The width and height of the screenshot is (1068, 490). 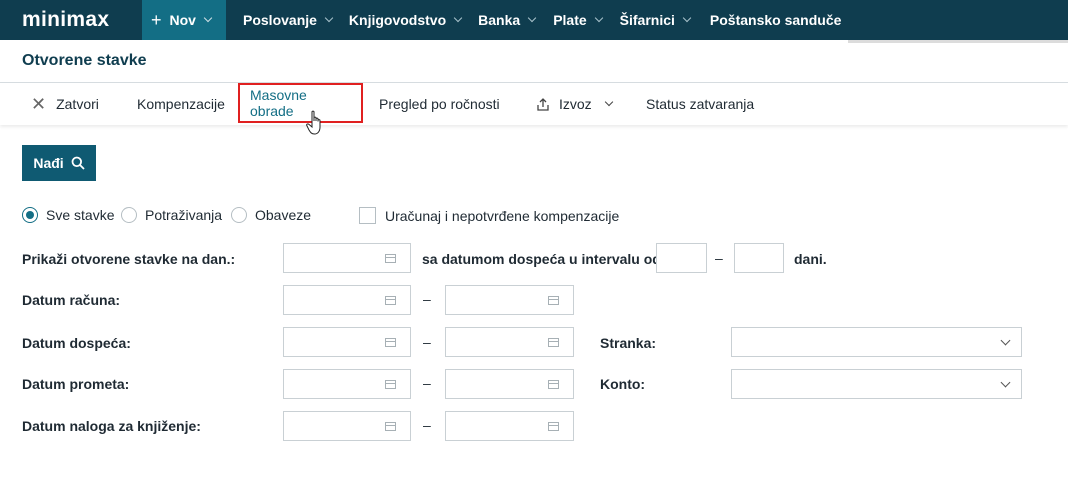 I want to click on due-date-label: Datum dospeća:, so click(x=76, y=343).